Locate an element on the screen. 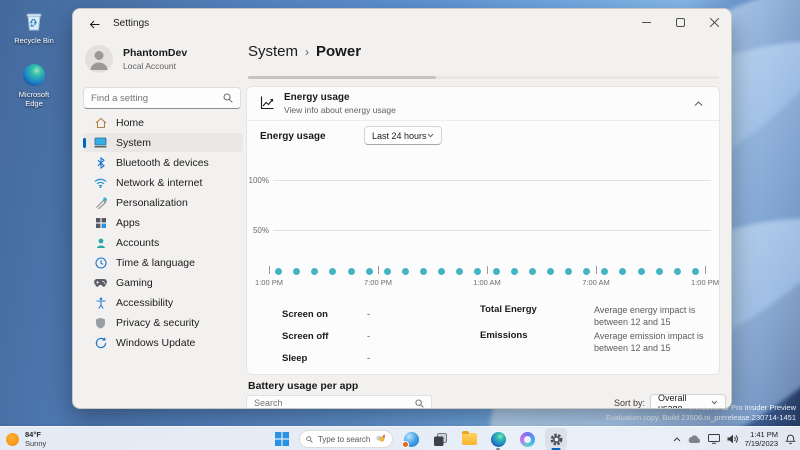 The width and height of the screenshot is (800, 450). recycle-bin-icon is located at coordinates (34, 21).